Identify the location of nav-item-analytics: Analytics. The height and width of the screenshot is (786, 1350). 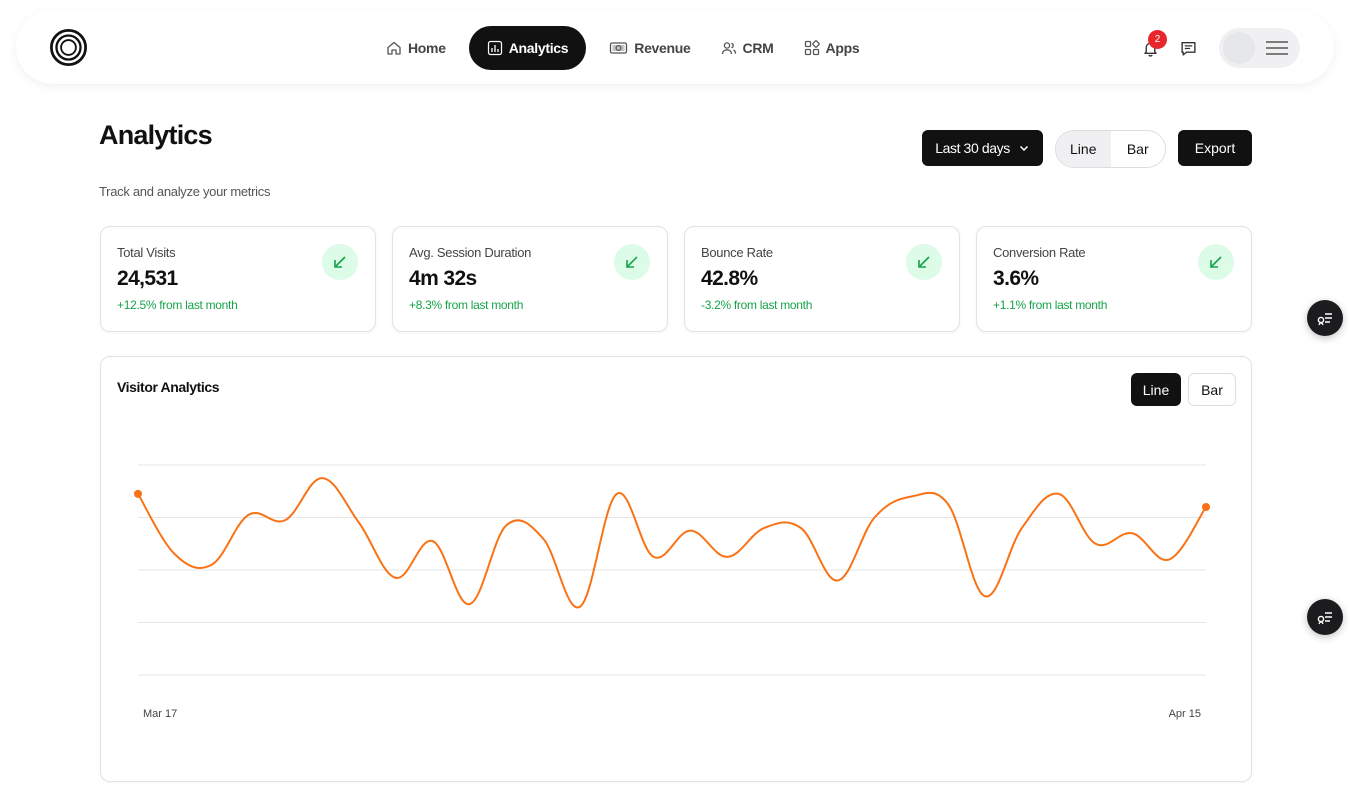
(527, 48).